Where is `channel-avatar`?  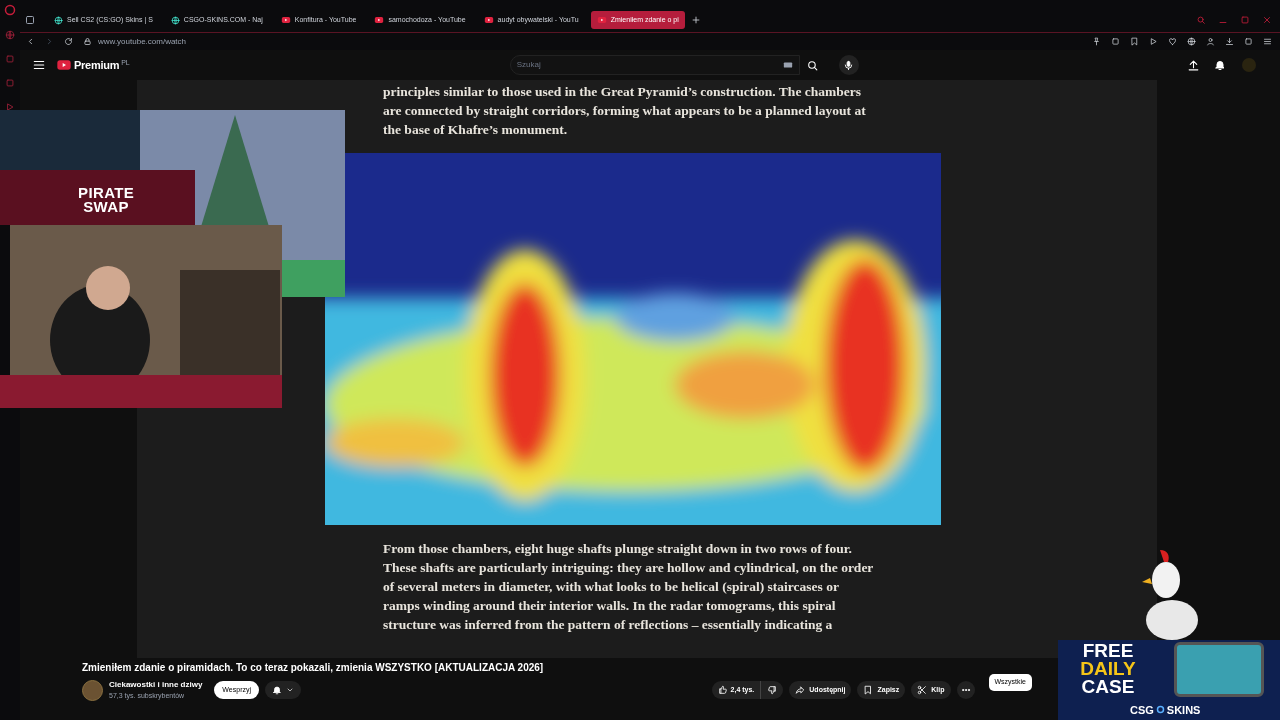 channel-avatar is located at coordinates (92, 690).